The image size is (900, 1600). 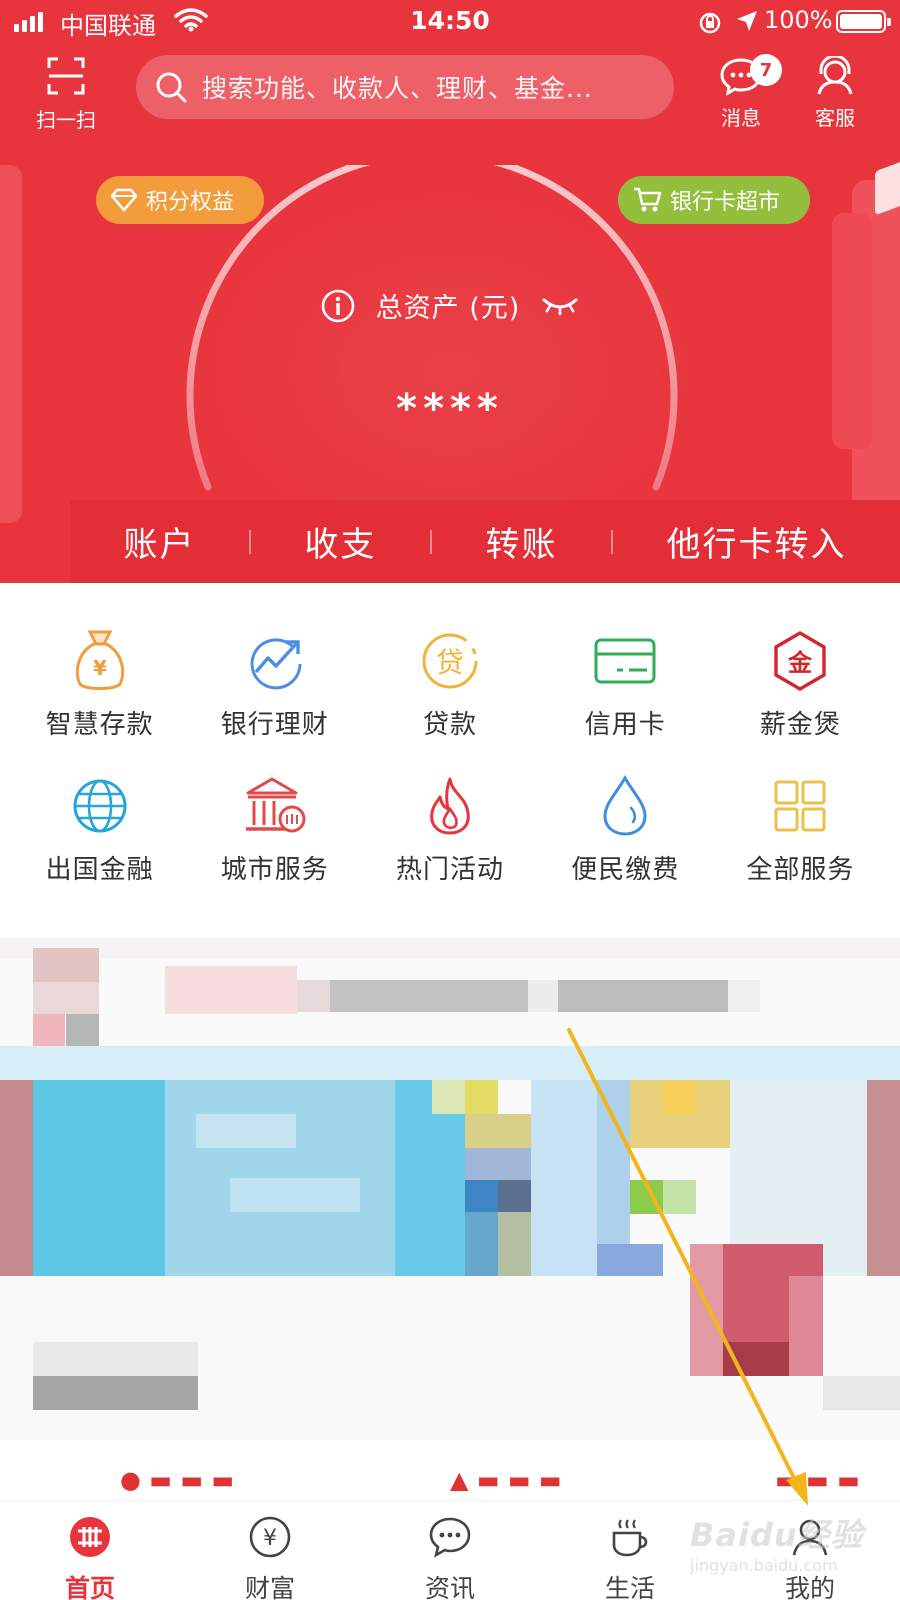 What do you see at coordinates (450, 806) in the screenshot?
I see `flame-icon` at bounding box center [450, 806].